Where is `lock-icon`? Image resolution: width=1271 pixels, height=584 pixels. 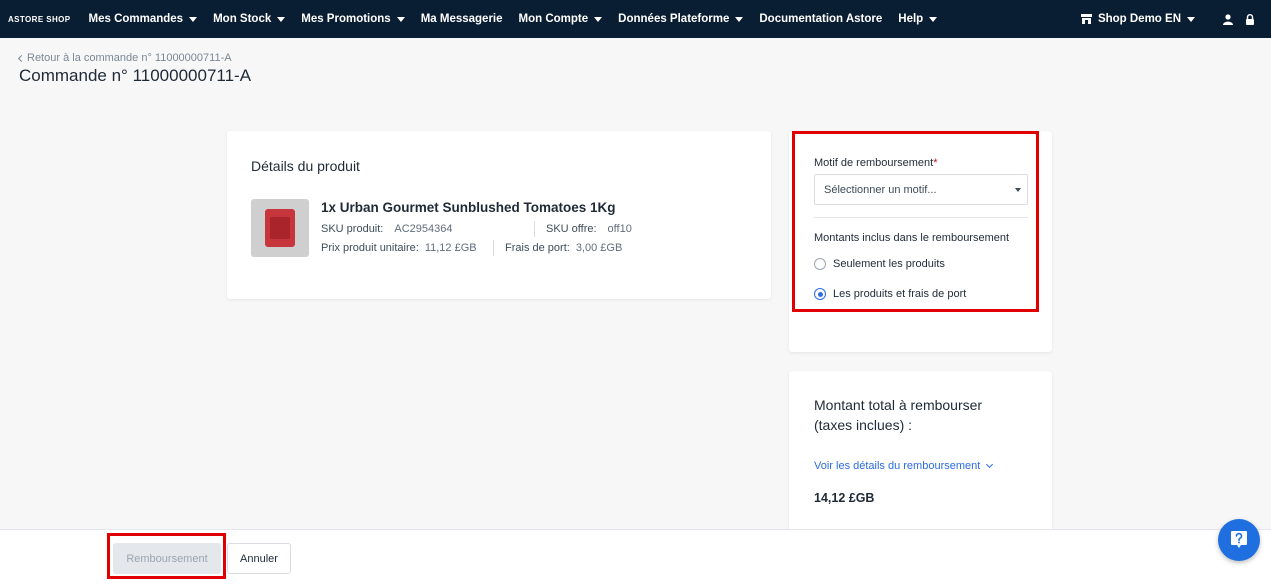 lock-icon is located at coordinates (1250, 19).